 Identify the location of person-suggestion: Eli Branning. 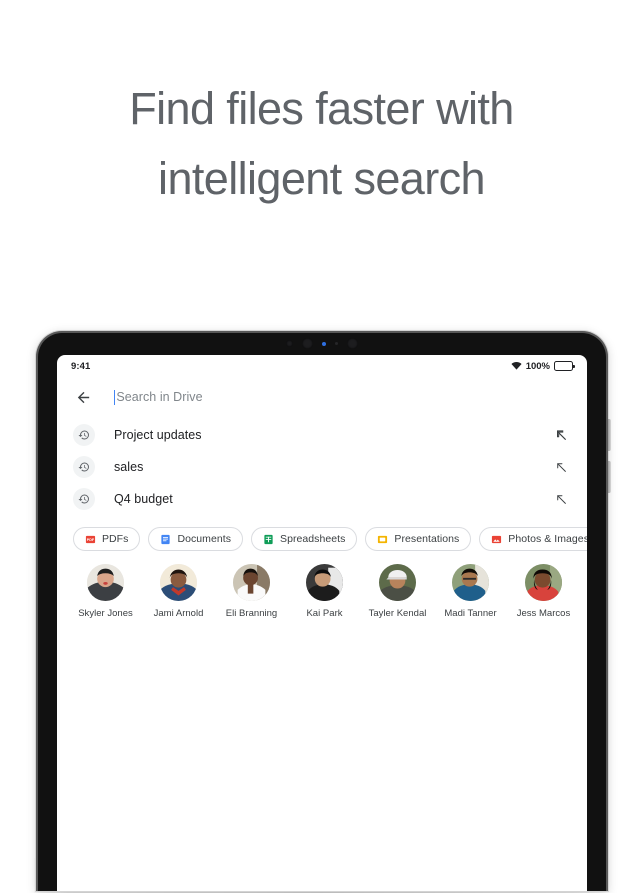
(251, 591).